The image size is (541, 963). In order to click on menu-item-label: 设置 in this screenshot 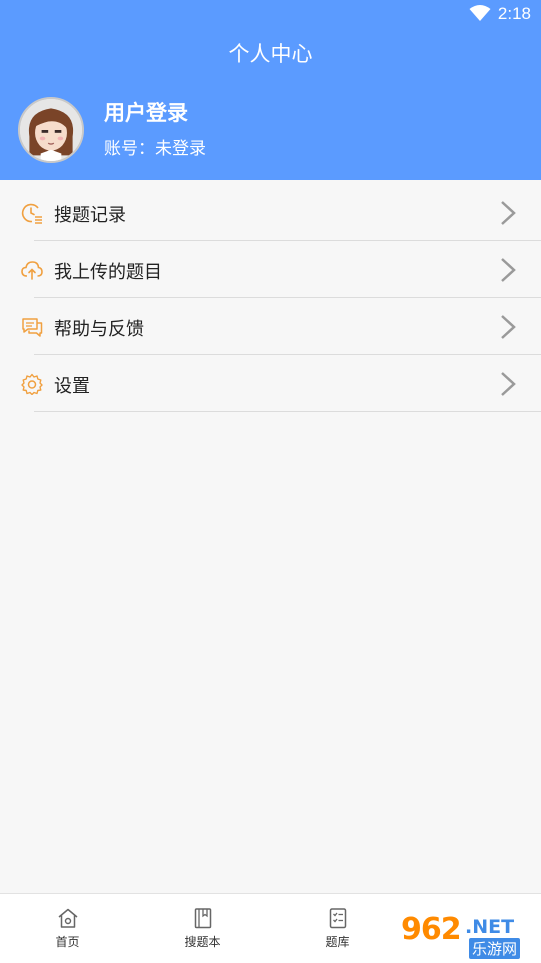, I will do `click(72, 386)`.